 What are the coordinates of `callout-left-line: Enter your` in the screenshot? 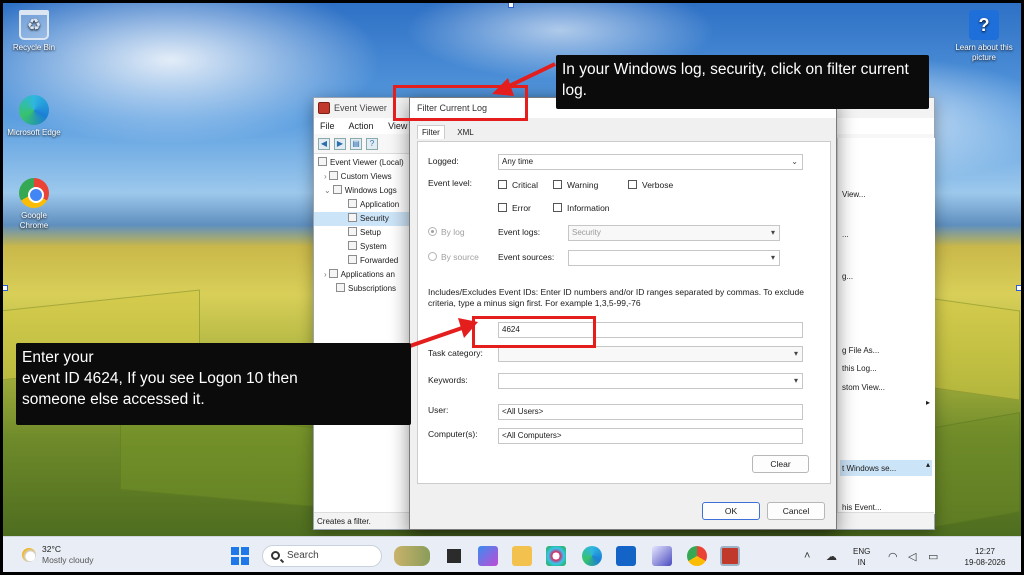 It's located at (58, 357).